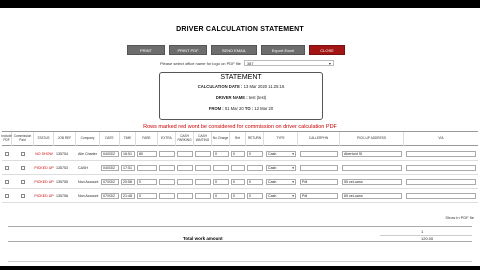 The height and width of the screenshot is (270, 480). What do you see at coordinates (128, 196) in the screenshot?
I see `time-input: 21:48` at bounding box center [128, 196].